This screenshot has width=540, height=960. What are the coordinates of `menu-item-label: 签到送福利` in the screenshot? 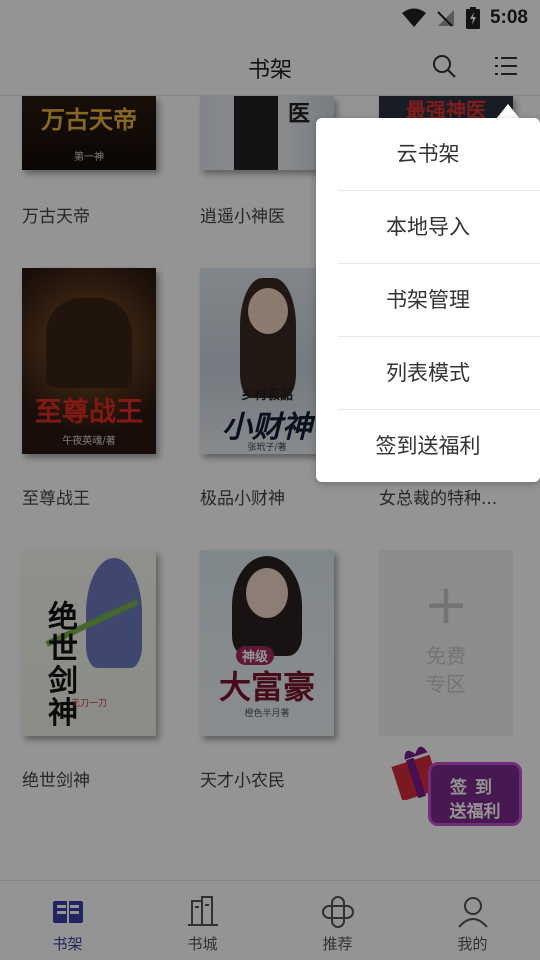 It's located at (428, 446).